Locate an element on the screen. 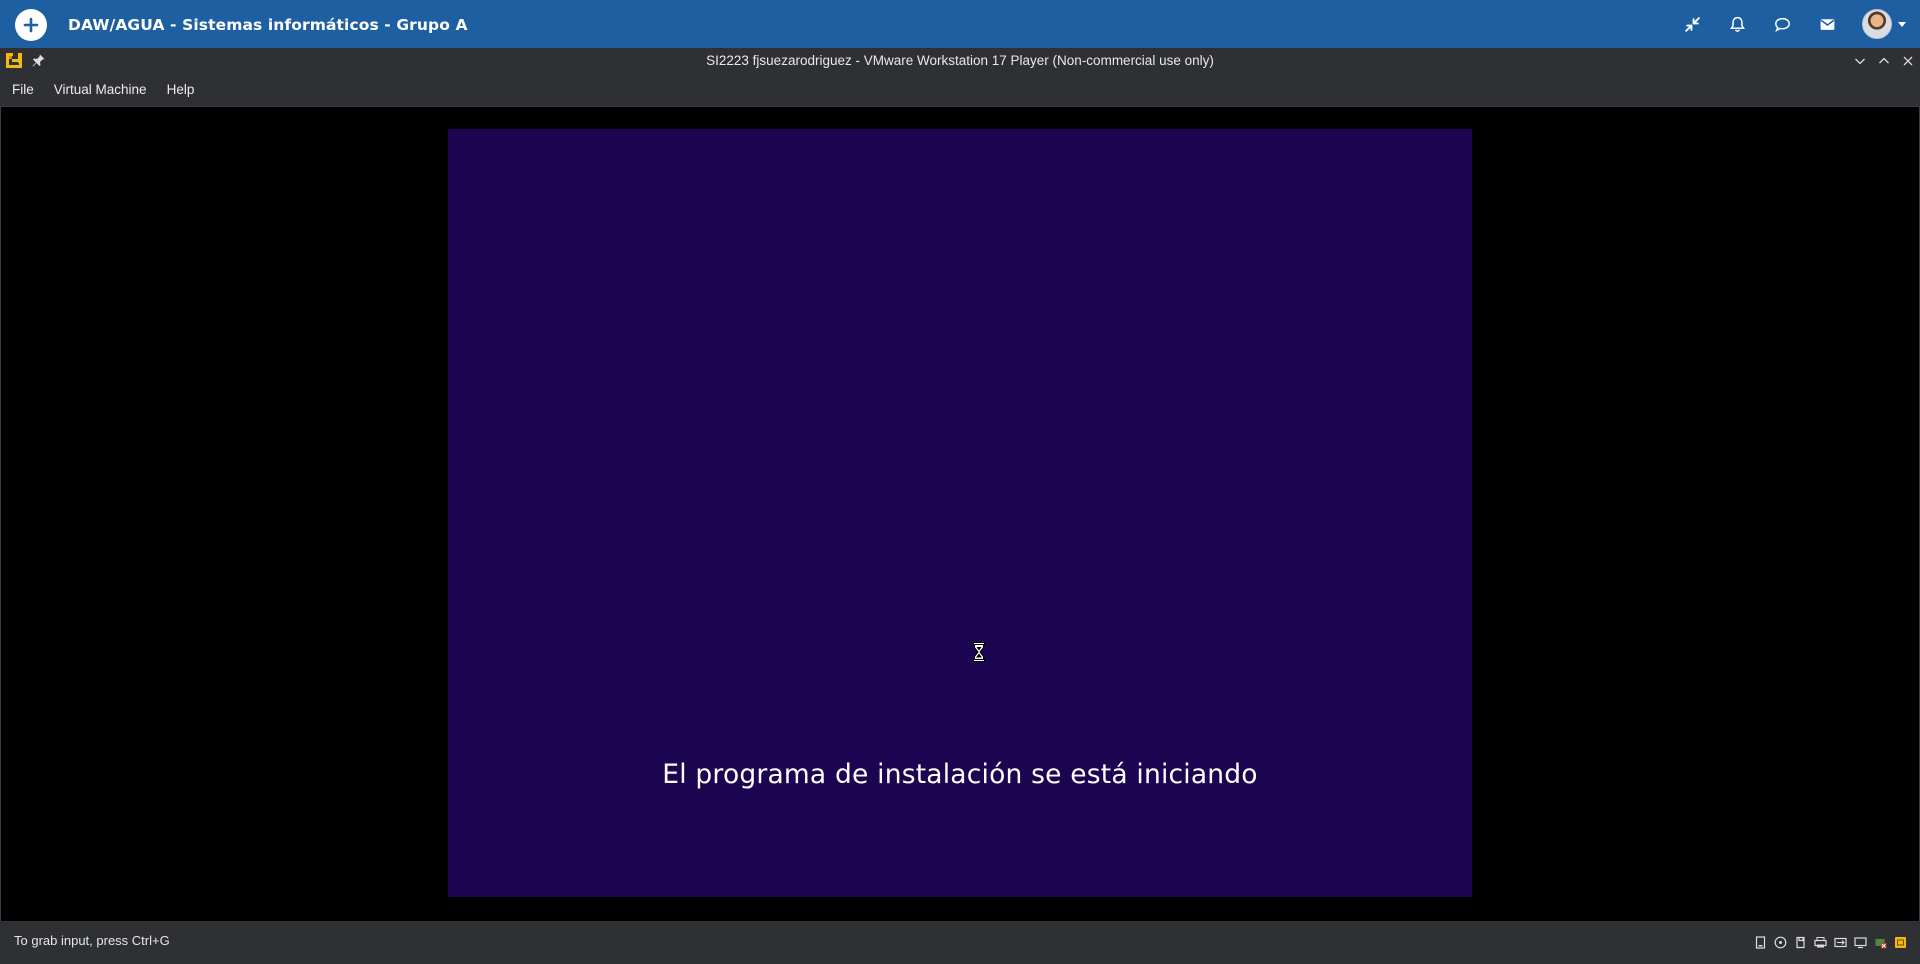 The width and height of the screenshot is (1920, 964). status-bar: To grab input, press Ctrl+G is located at coordinates (960, 942).